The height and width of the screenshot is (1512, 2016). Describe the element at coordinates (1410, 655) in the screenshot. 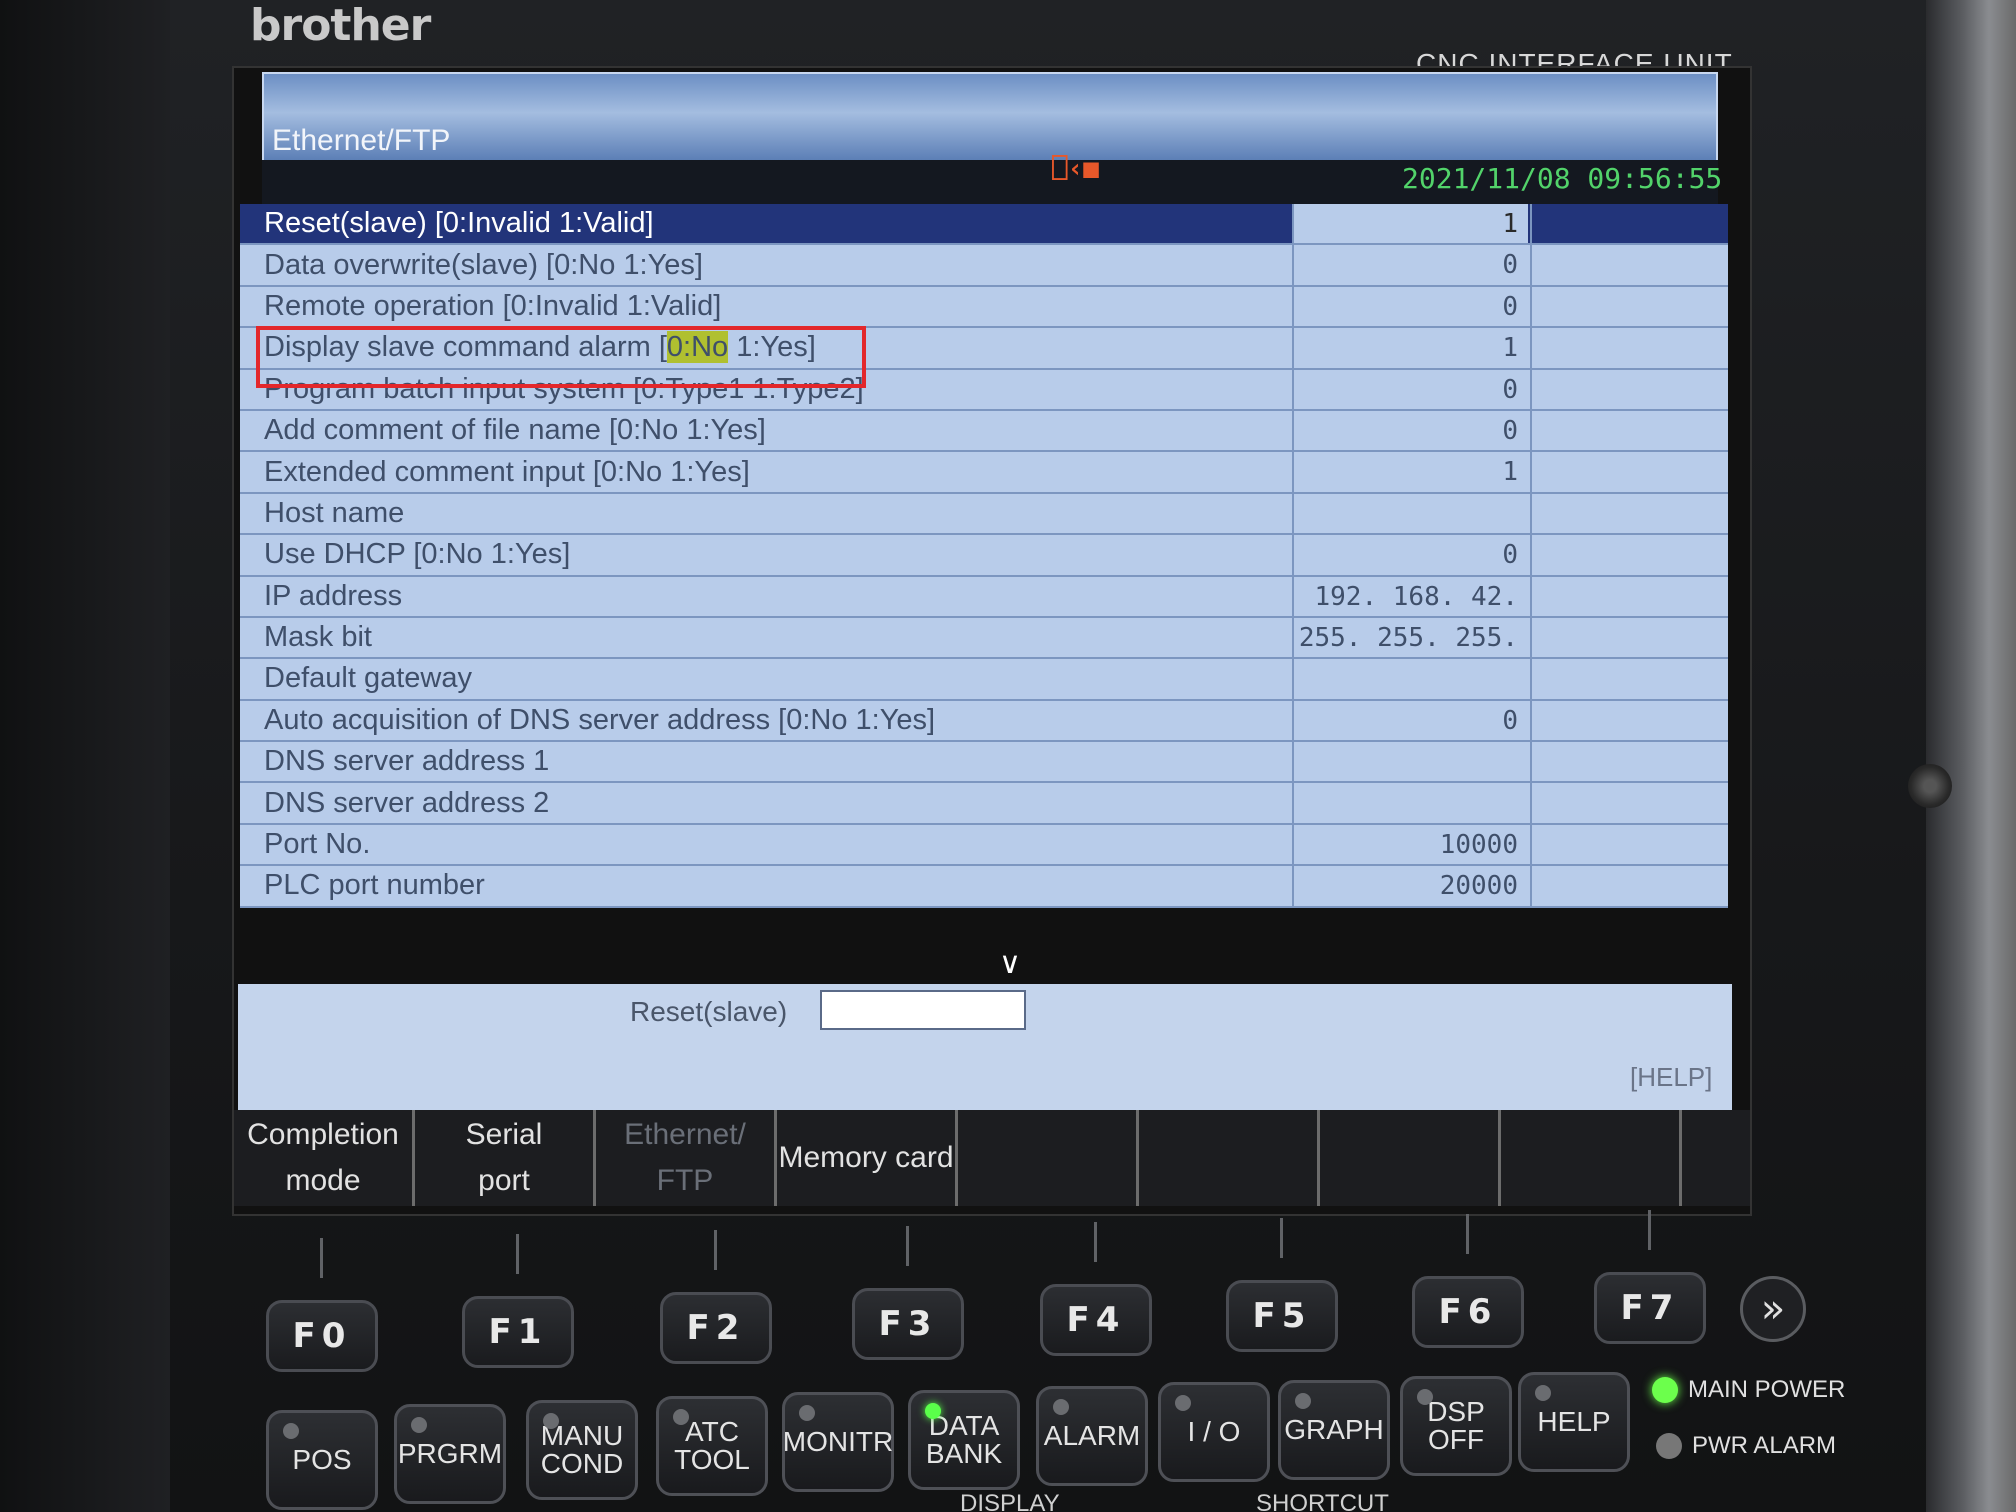

I see `parameter-value: 255. 255. 255. 0` at that location.